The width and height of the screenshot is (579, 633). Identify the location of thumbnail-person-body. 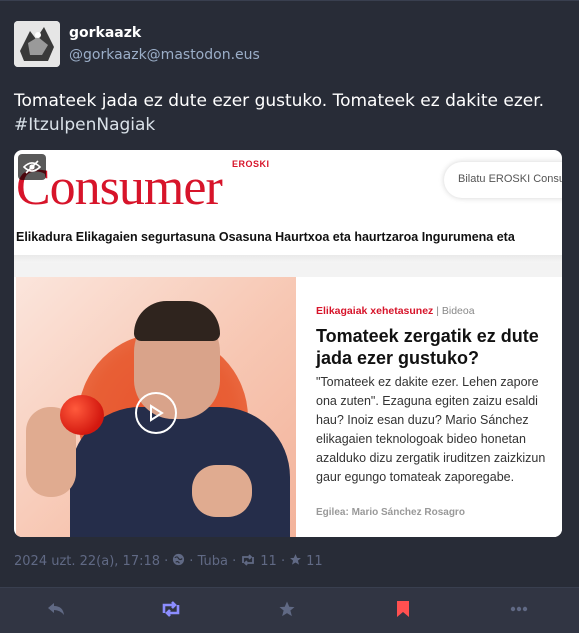
(180, 472).